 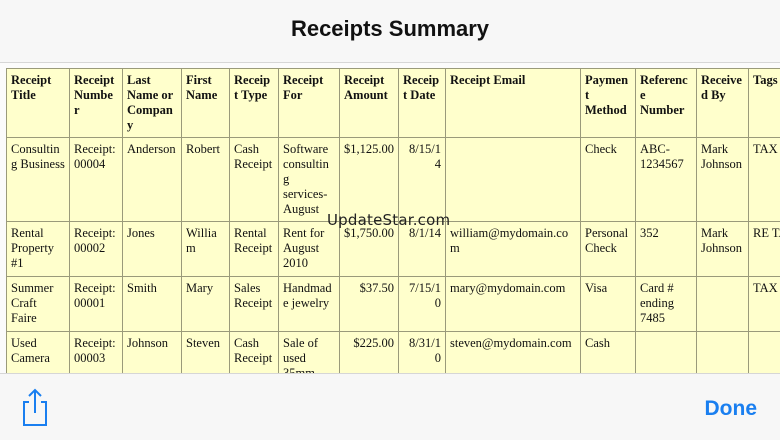 What do you see at coordinates (309, 249) in the screenshot?
I see `table-cell: Rent for August 2010` at bounding box center [309, 249].